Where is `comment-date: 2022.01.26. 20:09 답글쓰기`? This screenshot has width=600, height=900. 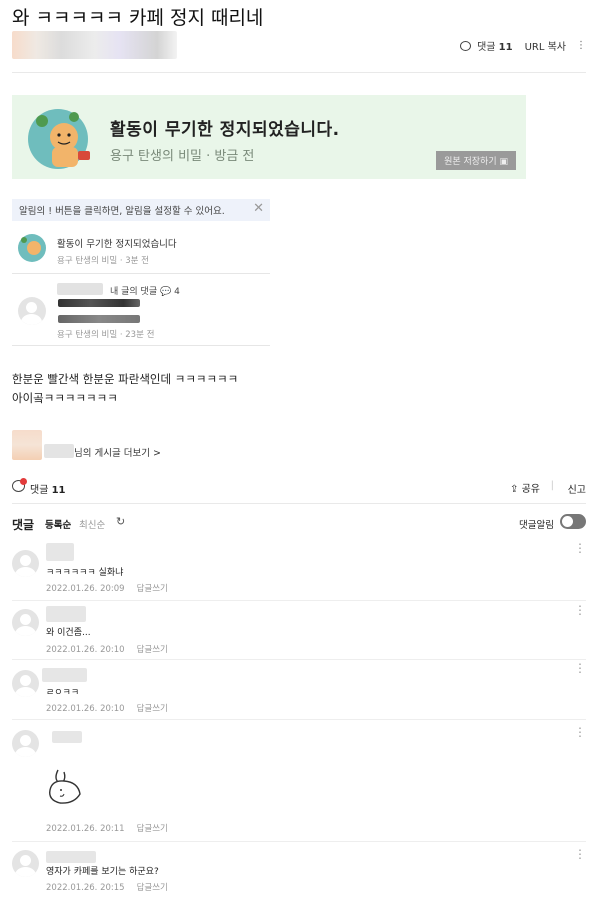
comment-date: 2022.01.26. 20:09 답글쓰기 is located at coordinates (107, 589).